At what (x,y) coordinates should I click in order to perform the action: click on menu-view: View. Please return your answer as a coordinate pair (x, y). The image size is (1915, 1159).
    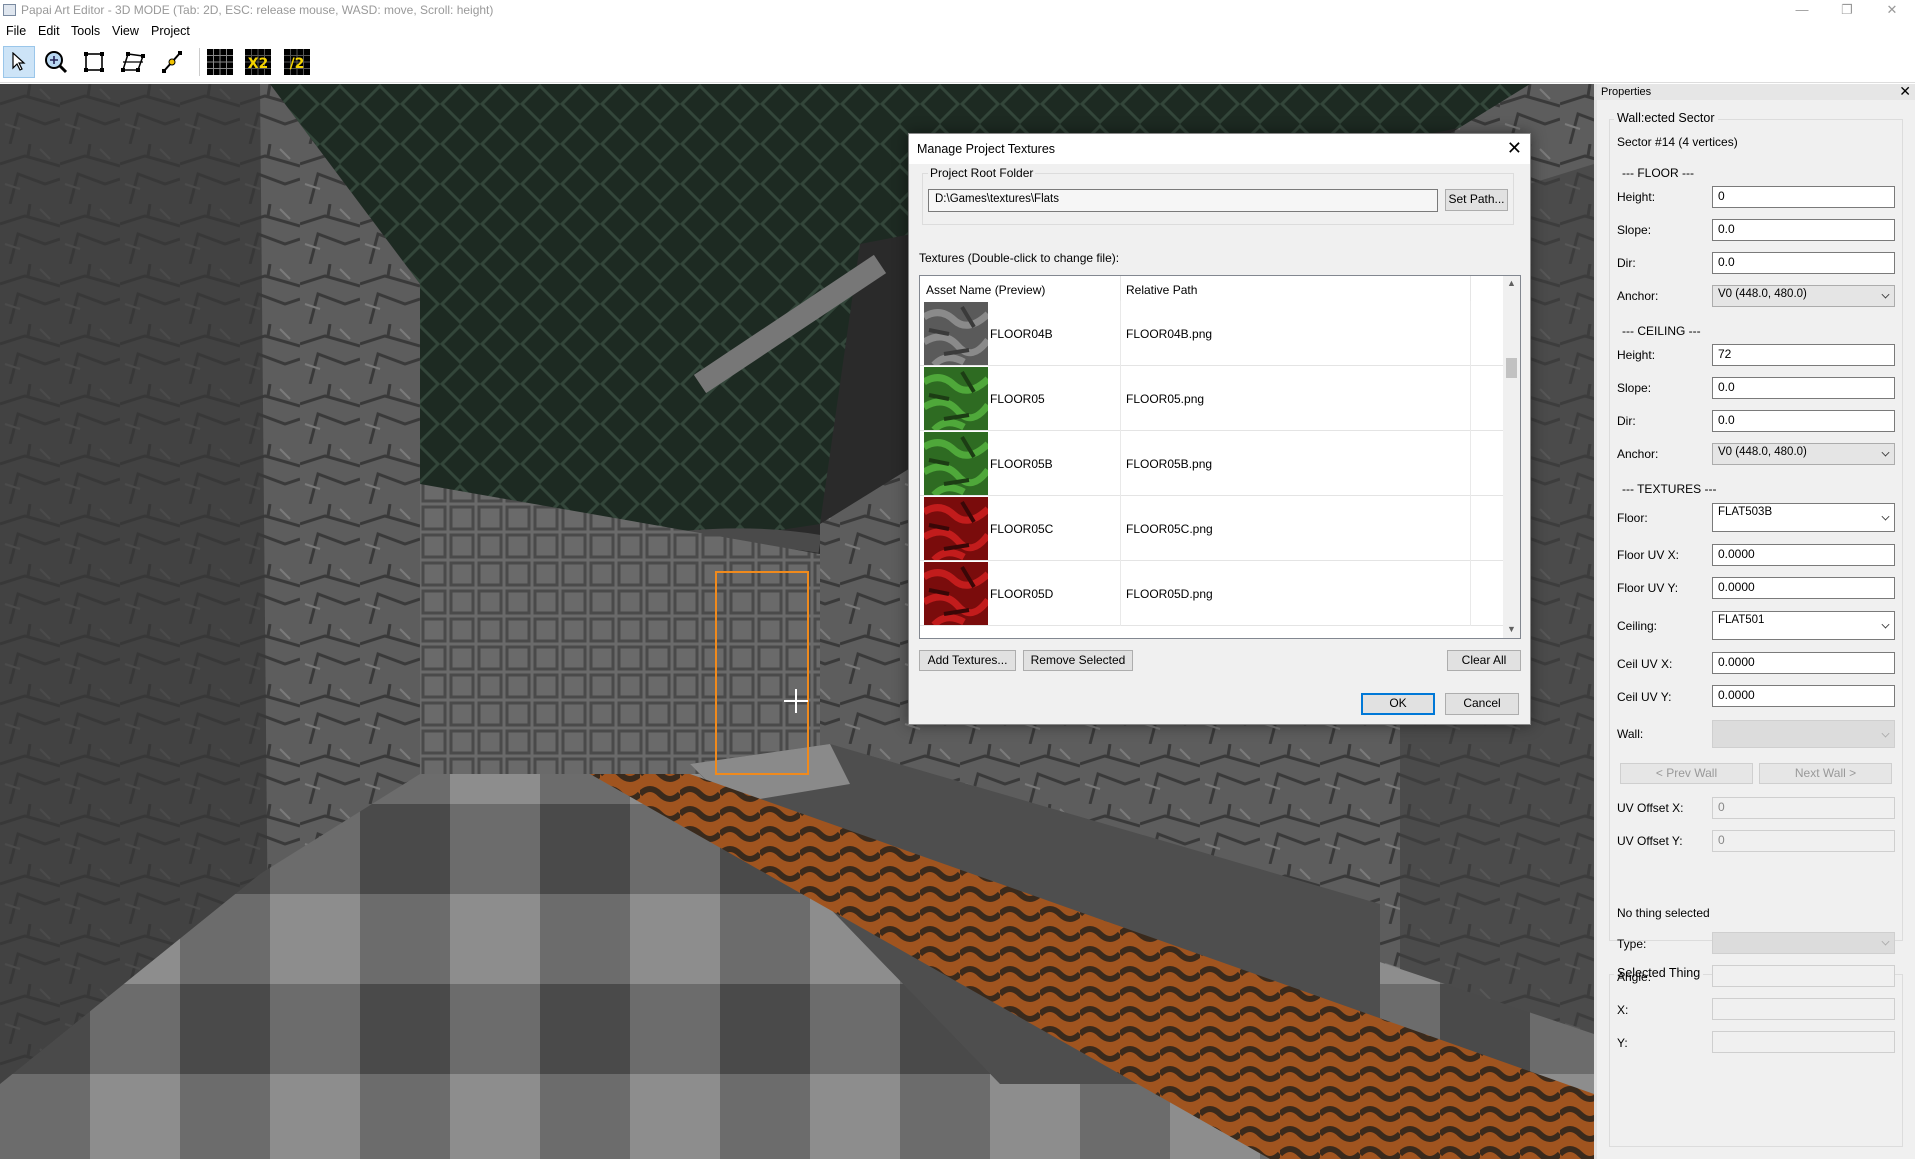
    Looking at the image, I should click on (125, 31).